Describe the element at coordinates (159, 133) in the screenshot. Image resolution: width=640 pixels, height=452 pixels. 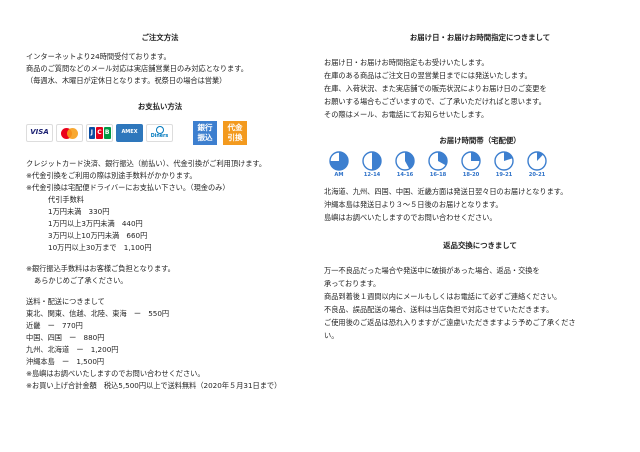
I see `diners-logo: Diners` at that location.